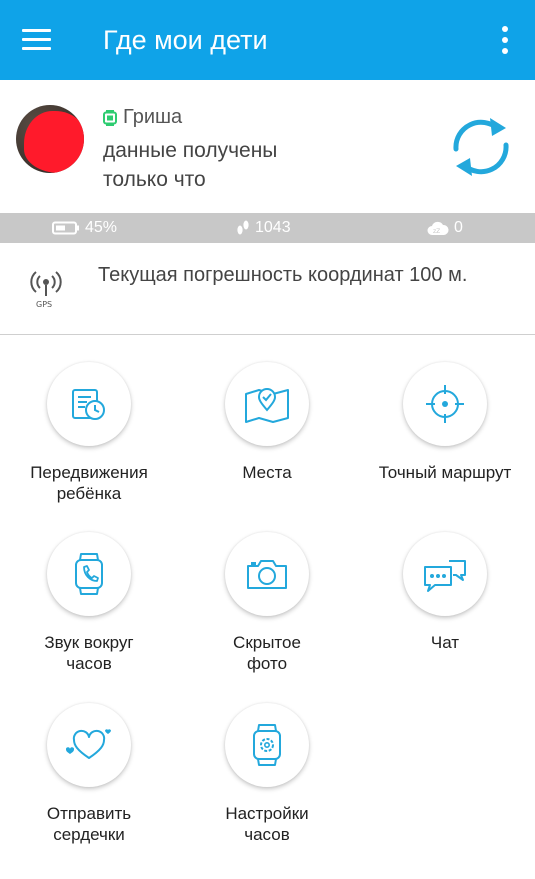 This screenshot has width=535, height=879. What do you see at coordinates (267, 289) in the screenshot?
I see `gps-accuracy-row: GPS Текущая погрешность координат 100 м.` at bounding box center [267, 289].